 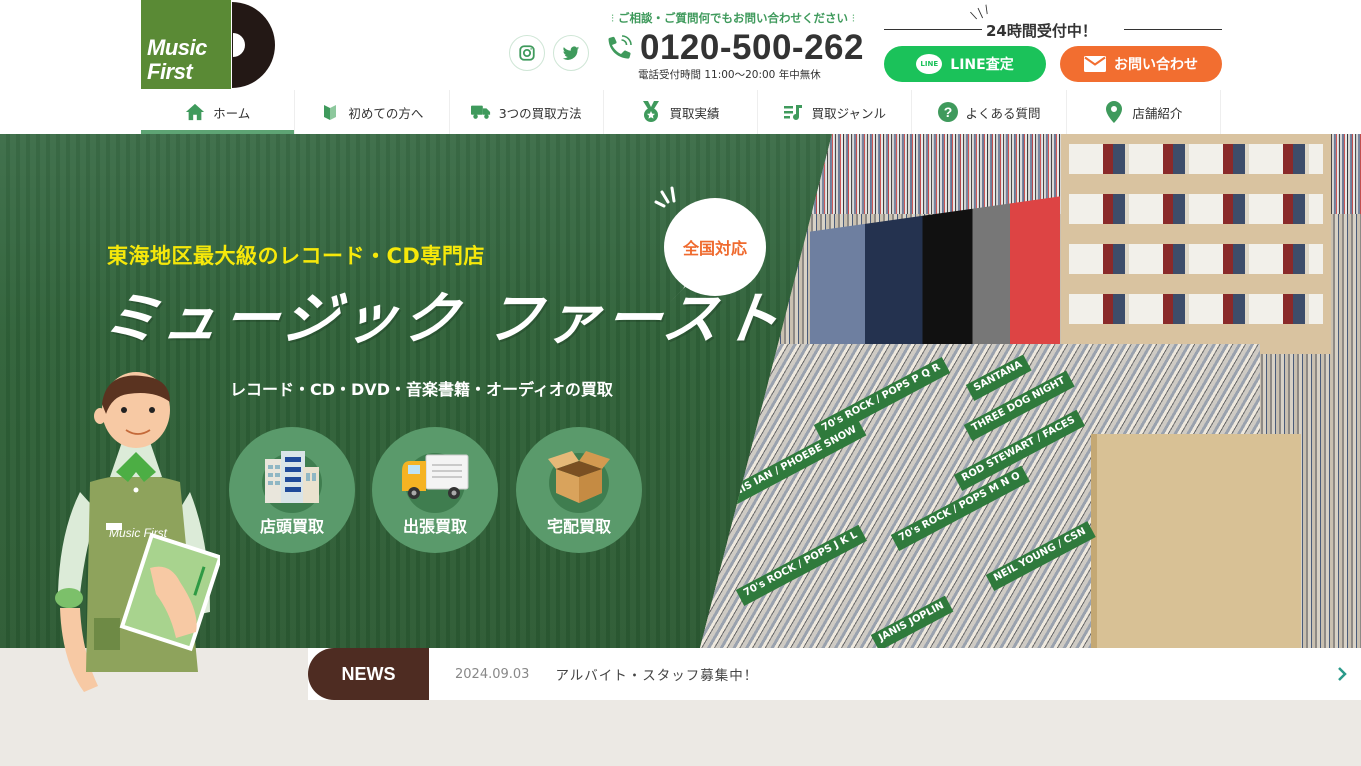 What do you see at coordinates (137, 532) in the screenshot?
I see `staff-character-illustration: Music First` at bounding box center [137, 532].